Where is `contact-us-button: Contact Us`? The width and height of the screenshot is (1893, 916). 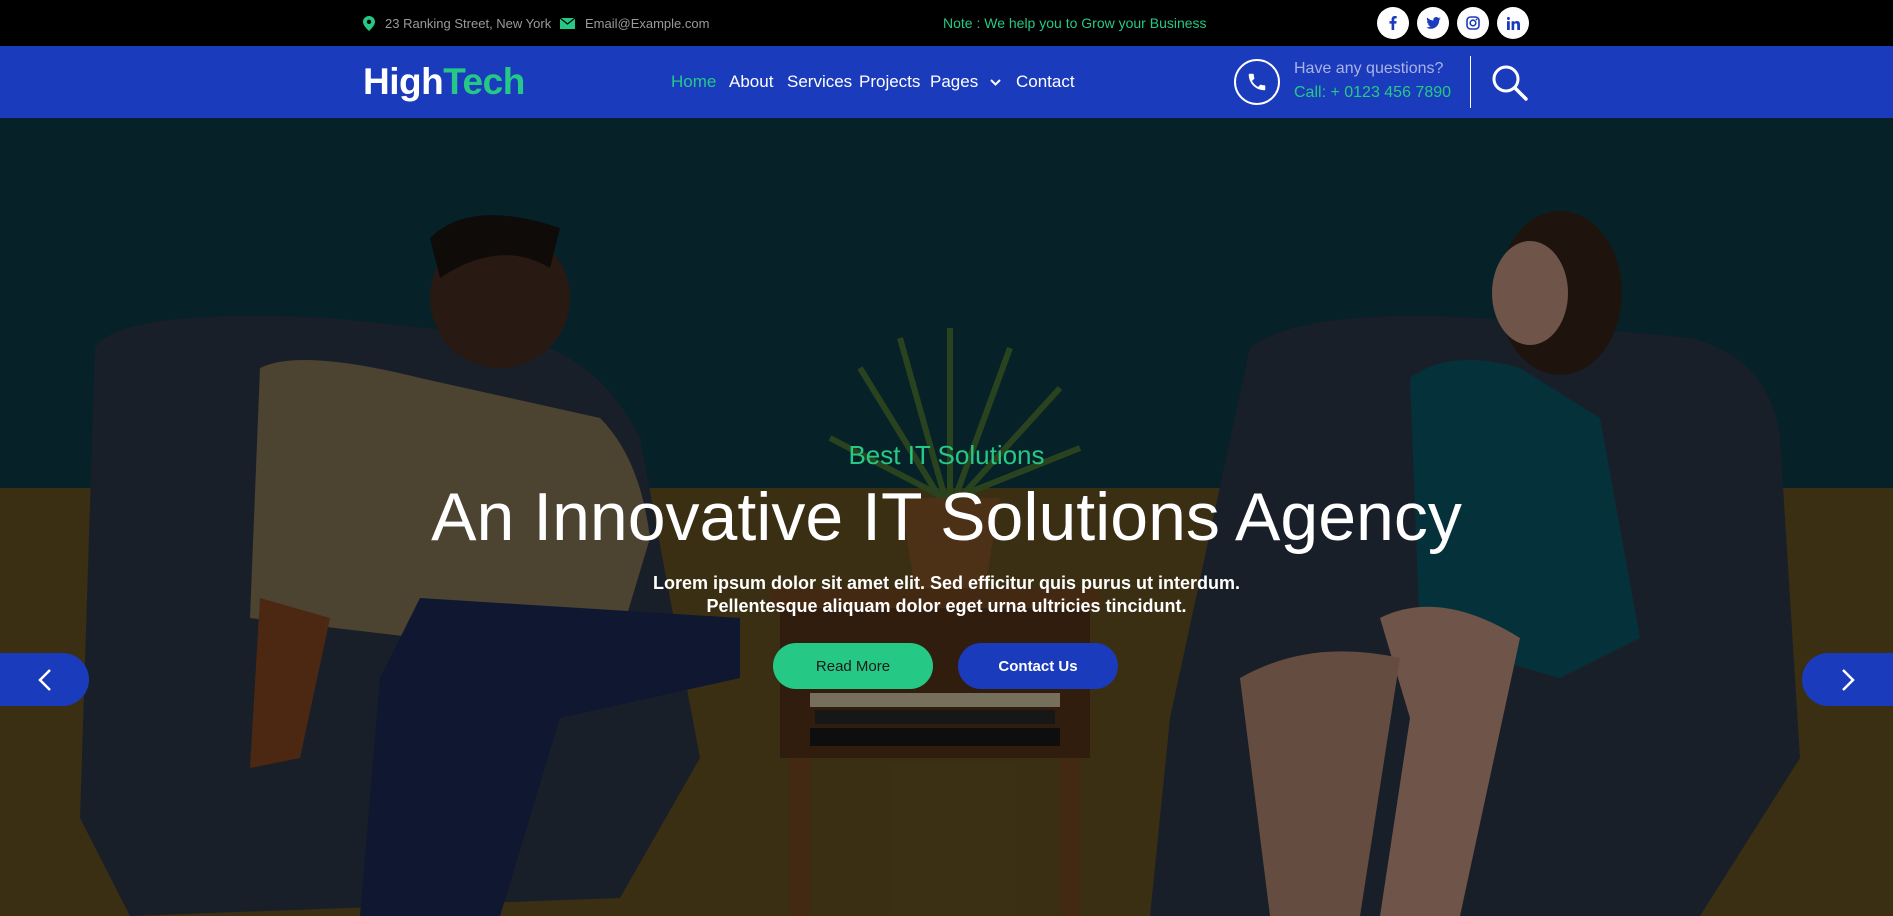
contact-us-button: Contact Us is located at coordinates (1038, 666).